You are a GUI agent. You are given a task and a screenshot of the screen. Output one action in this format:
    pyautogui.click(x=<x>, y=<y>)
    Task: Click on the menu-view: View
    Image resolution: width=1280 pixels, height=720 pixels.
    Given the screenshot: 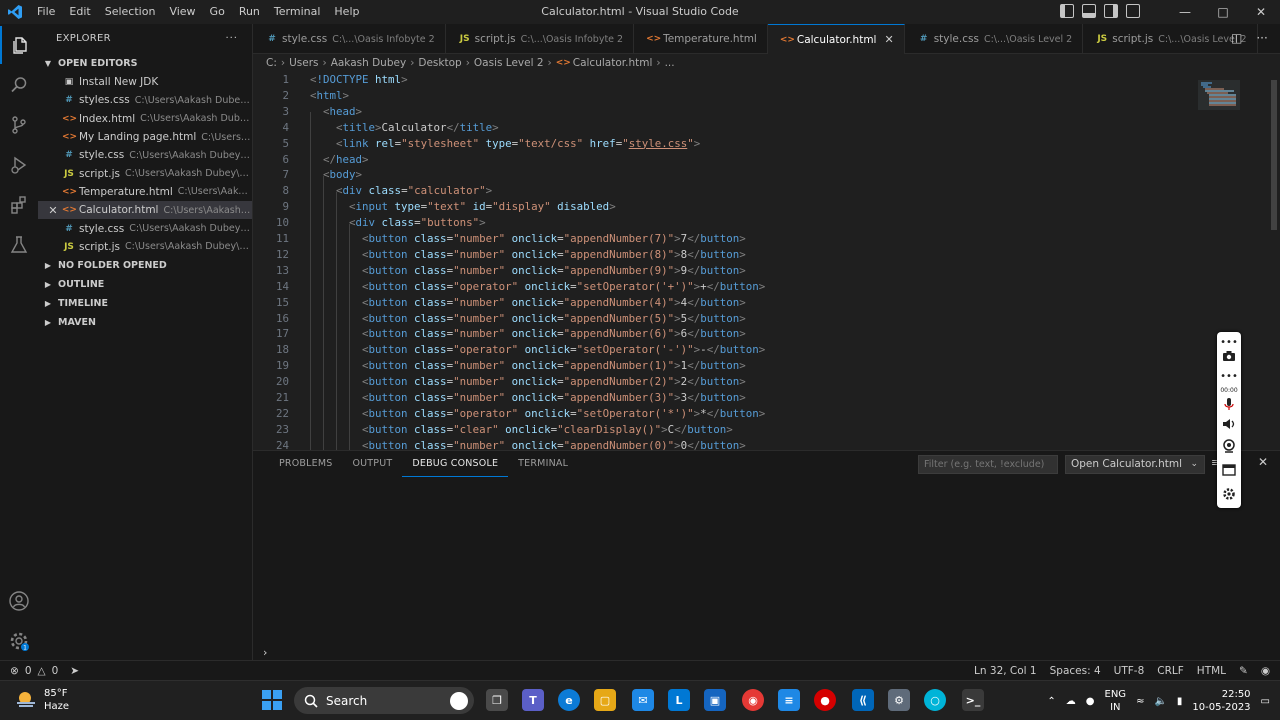 What is the action you would take?
    pyautogui.click(x=182, y=12)
    